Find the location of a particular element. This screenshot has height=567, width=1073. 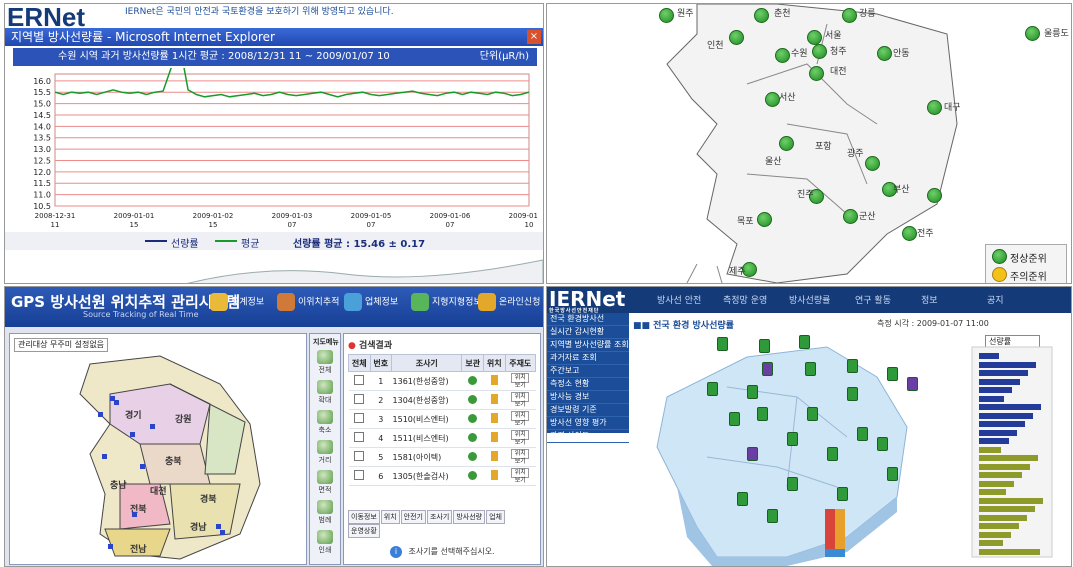

tool-button-2: 확대 is located at coordinates (325, 392).